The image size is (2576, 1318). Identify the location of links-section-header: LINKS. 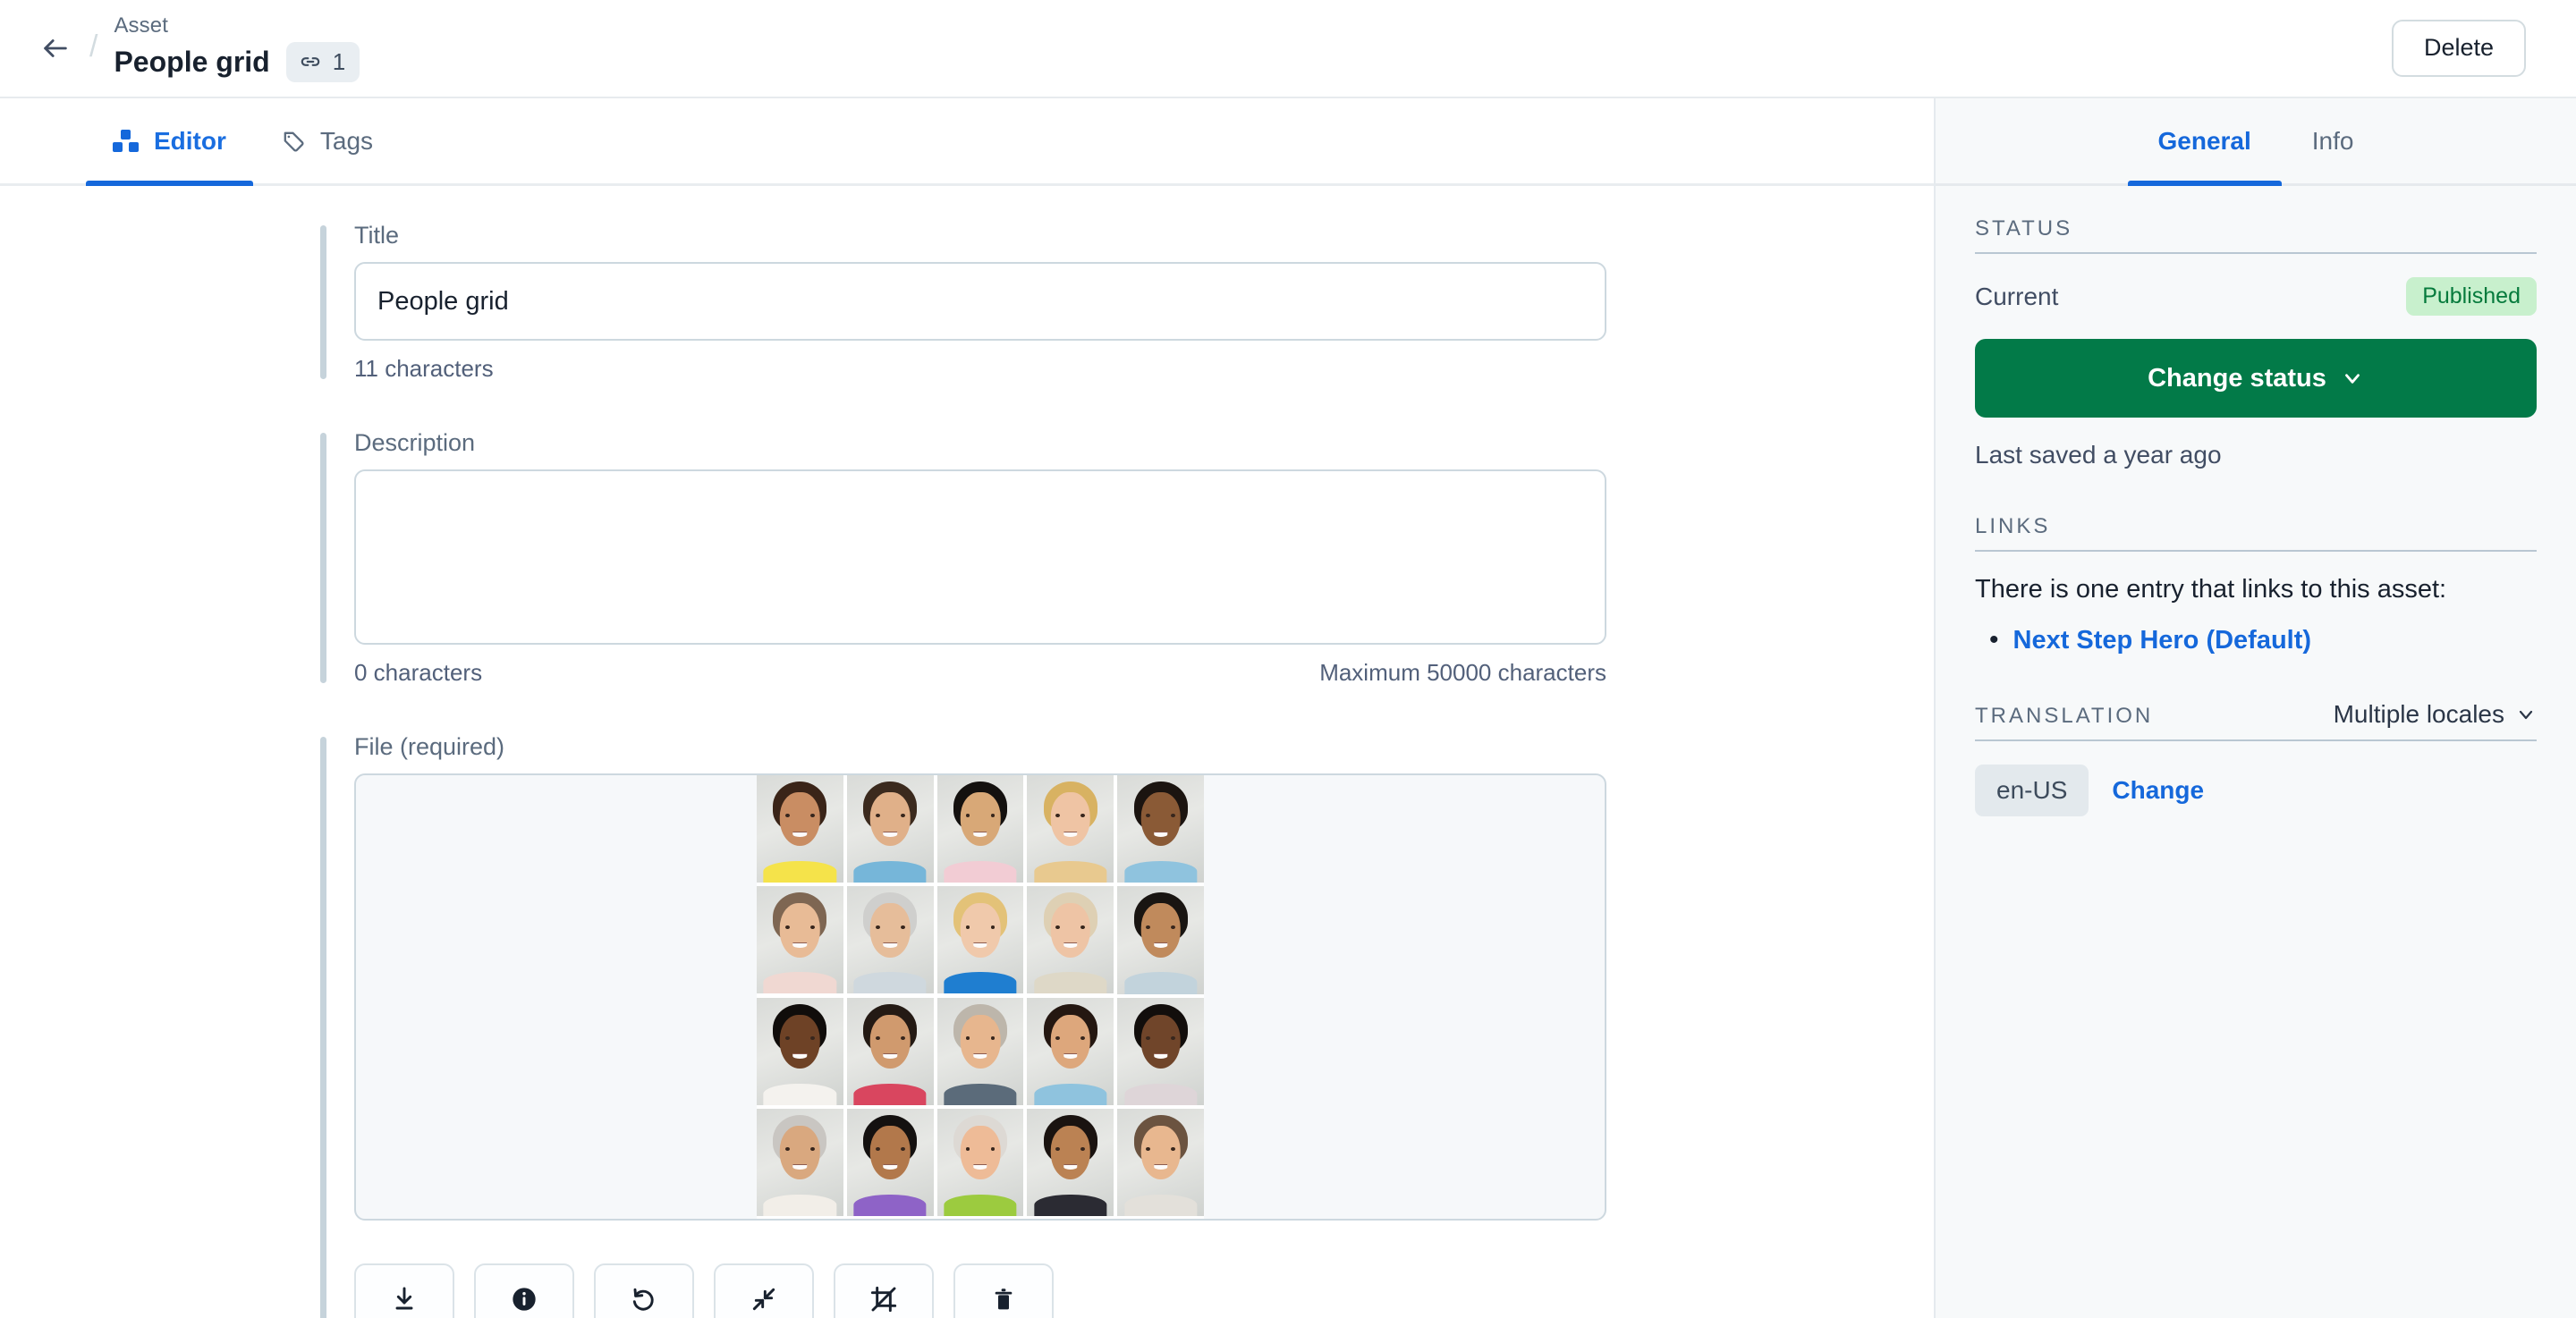
(2256, 533).